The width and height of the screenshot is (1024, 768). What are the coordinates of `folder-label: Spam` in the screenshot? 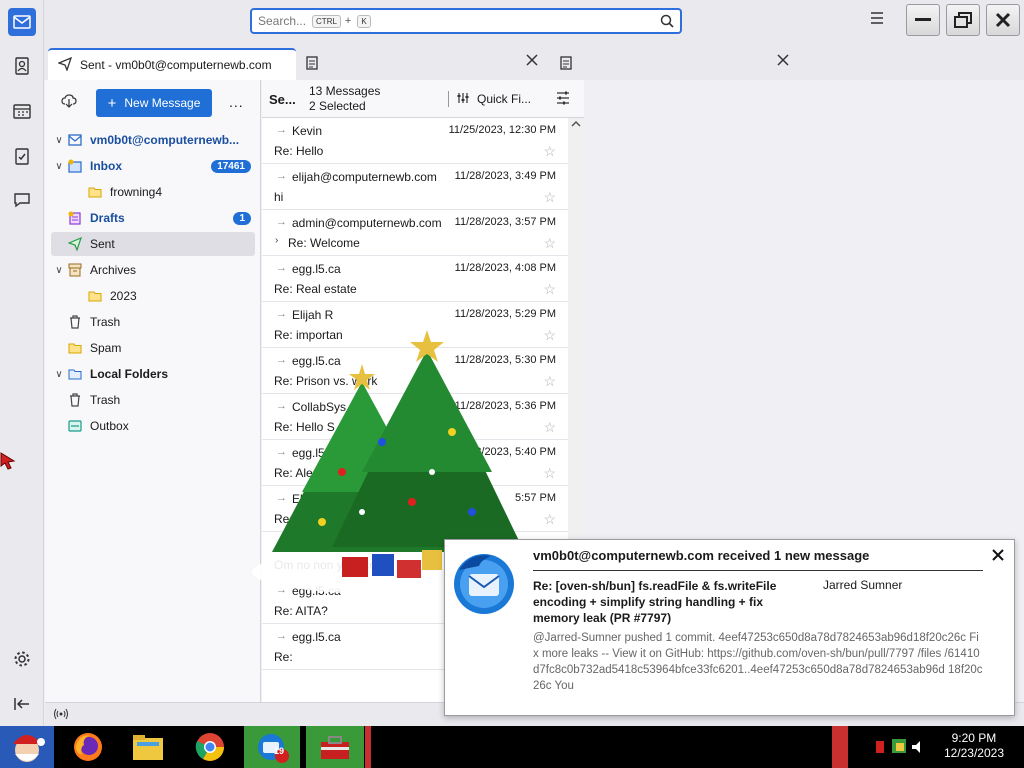 It's located at (106, 348).